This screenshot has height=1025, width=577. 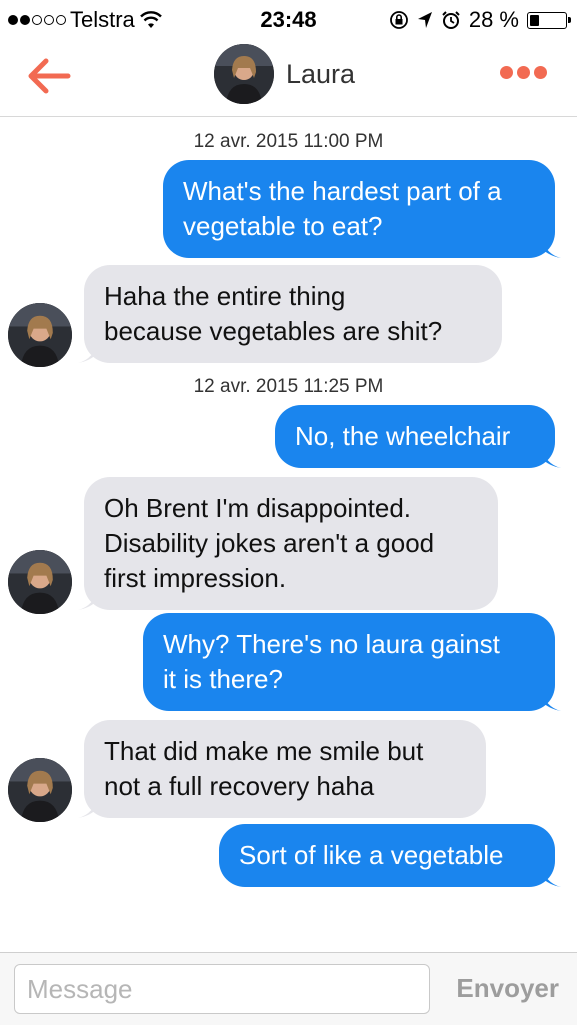 What do you see at coordinates (195, 578) in the screenshot?
I see `message-text-line: first impression.` at bounding box center [195, 578].